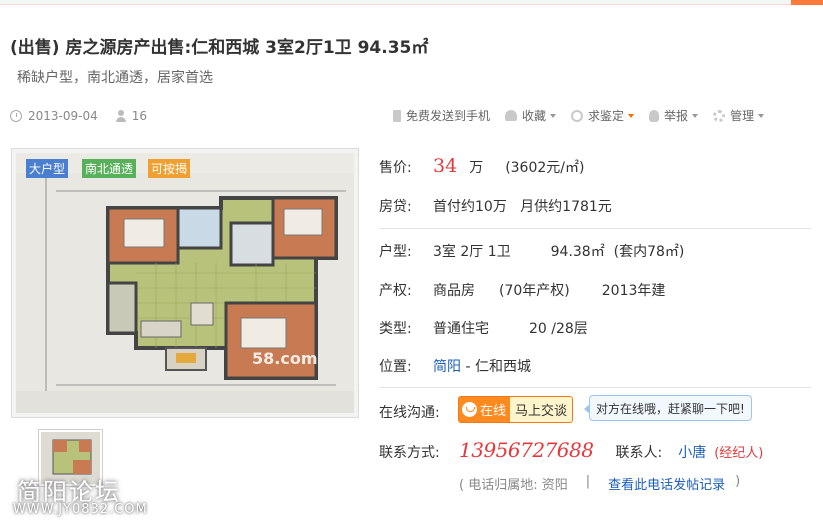  I want to click on gear-icon, so click(719, 115).